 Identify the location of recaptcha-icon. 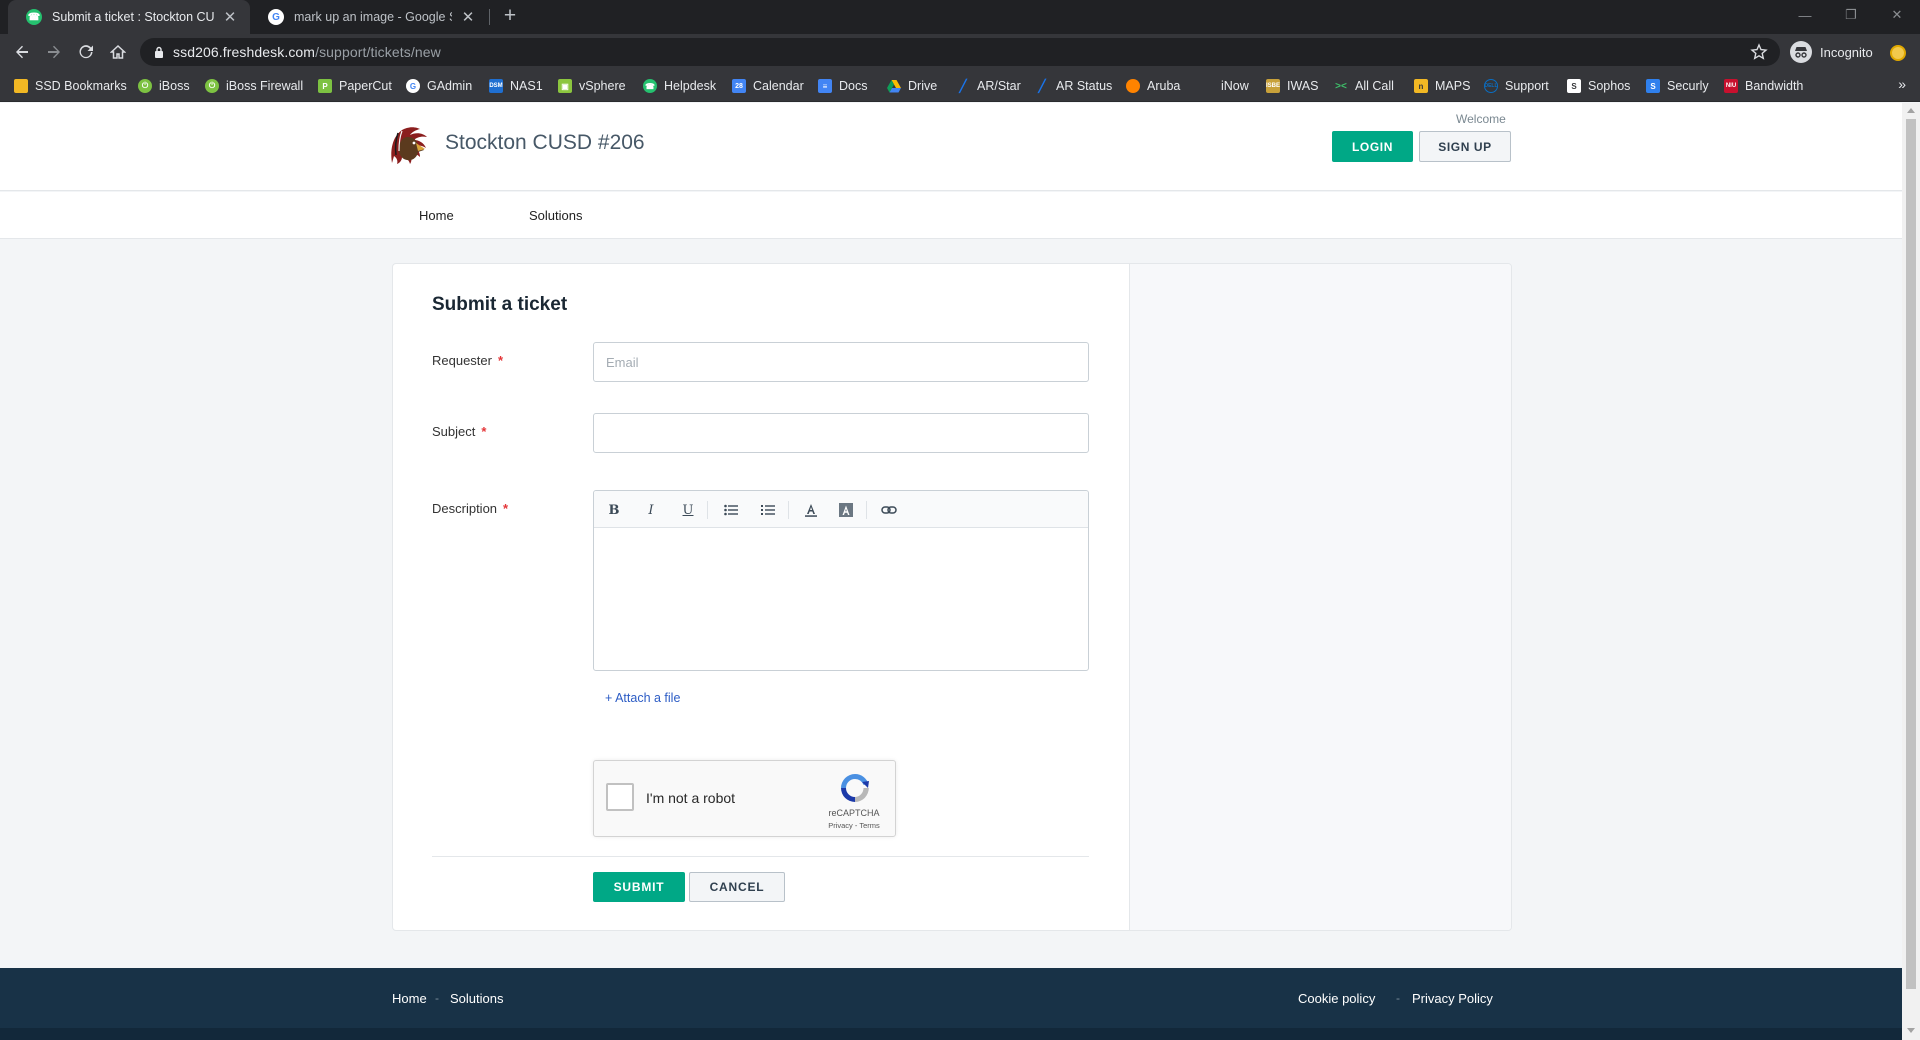
(855, 788).